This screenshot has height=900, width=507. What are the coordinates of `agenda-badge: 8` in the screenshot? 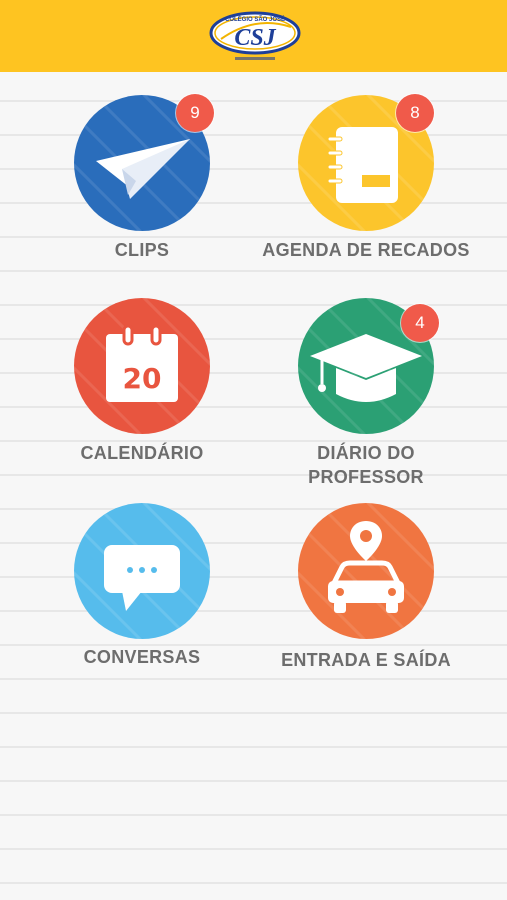 It's located at (415, 113).